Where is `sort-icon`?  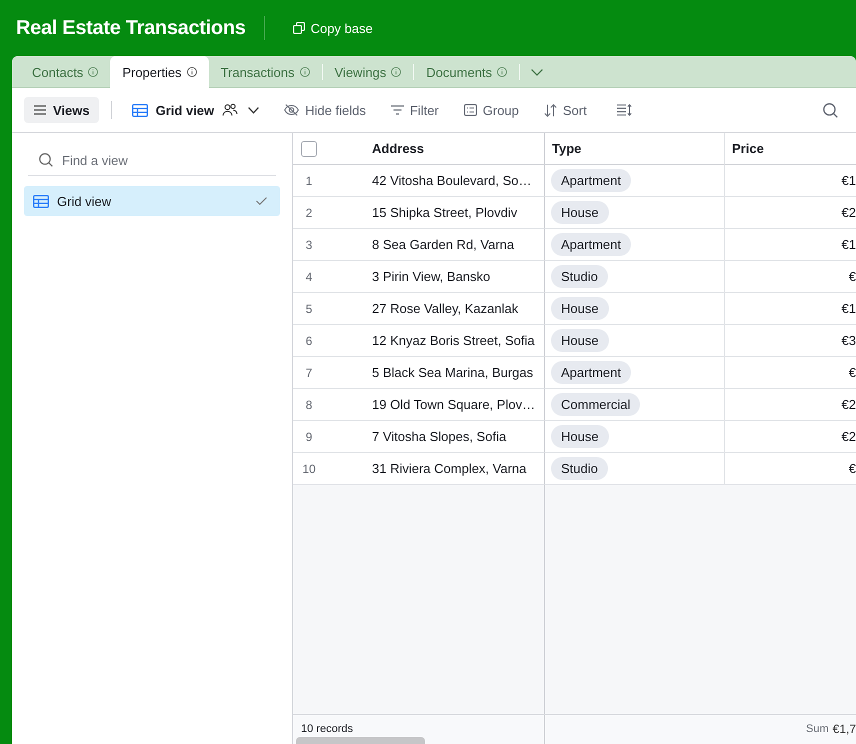 sort-icon is located at coordinates (550, 110).